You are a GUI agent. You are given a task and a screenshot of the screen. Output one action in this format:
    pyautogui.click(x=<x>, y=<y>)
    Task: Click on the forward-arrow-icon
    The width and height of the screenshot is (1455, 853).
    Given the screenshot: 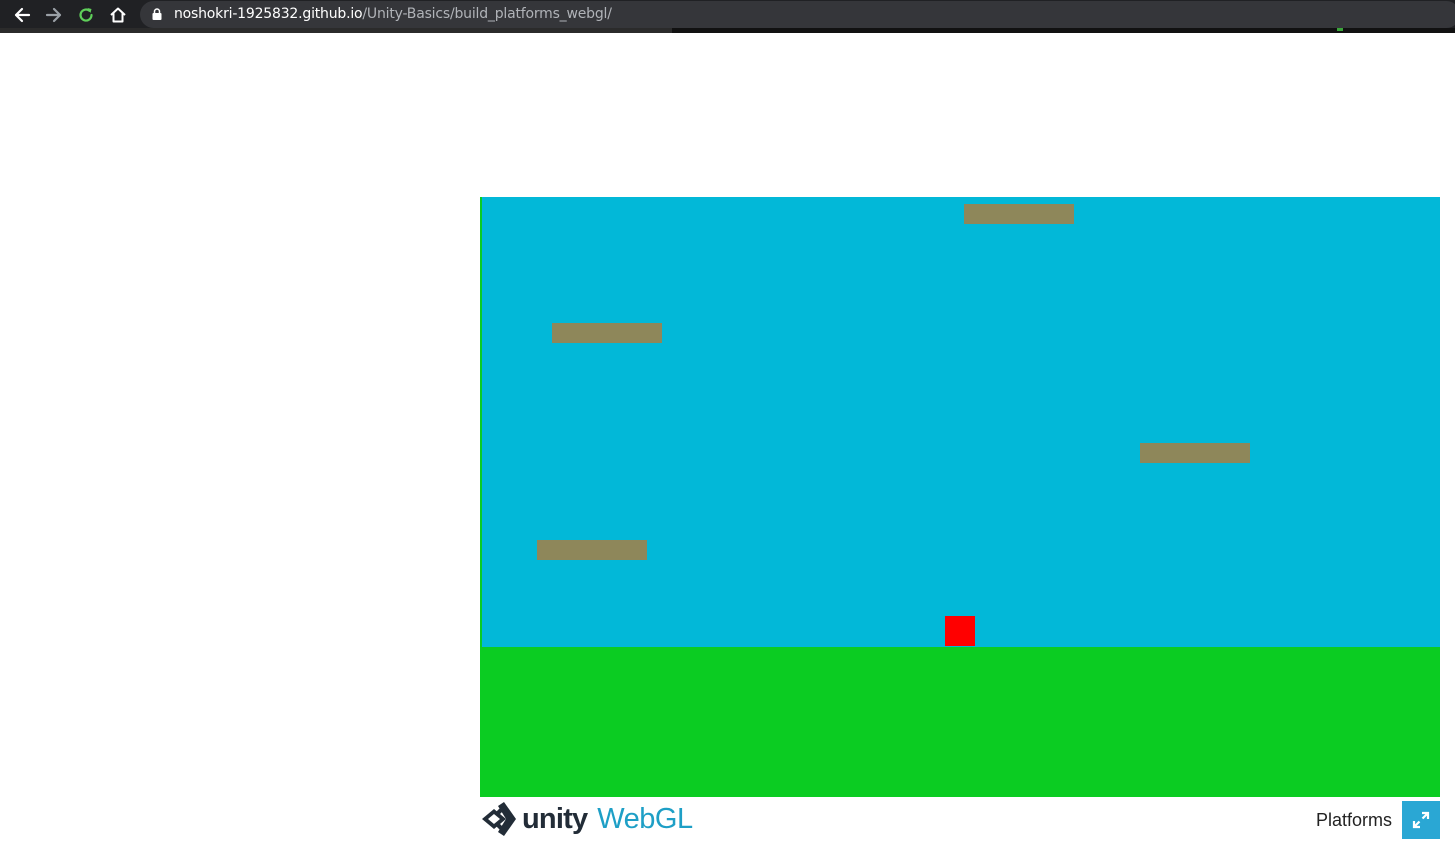 What is the action you would take?
    pyautogui.click(x=53, y=15)
    